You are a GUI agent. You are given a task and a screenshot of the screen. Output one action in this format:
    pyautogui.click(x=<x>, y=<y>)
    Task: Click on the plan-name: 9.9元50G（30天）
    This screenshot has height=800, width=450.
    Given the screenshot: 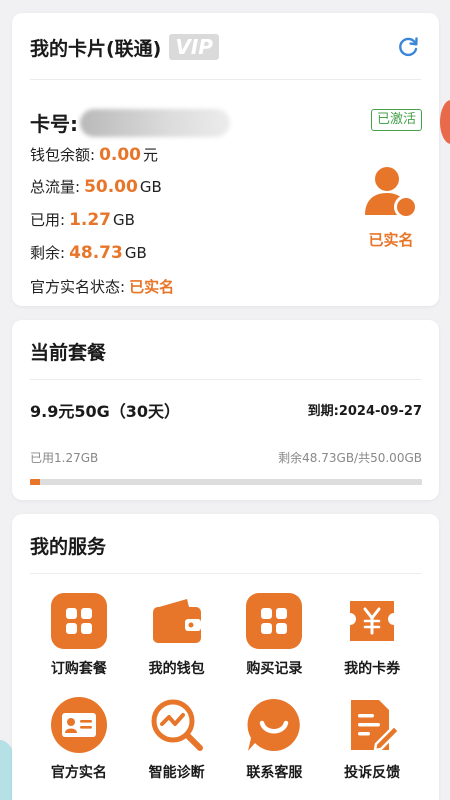 What is the action you would take?
    pyautogui.click(x=105, y=411)
    